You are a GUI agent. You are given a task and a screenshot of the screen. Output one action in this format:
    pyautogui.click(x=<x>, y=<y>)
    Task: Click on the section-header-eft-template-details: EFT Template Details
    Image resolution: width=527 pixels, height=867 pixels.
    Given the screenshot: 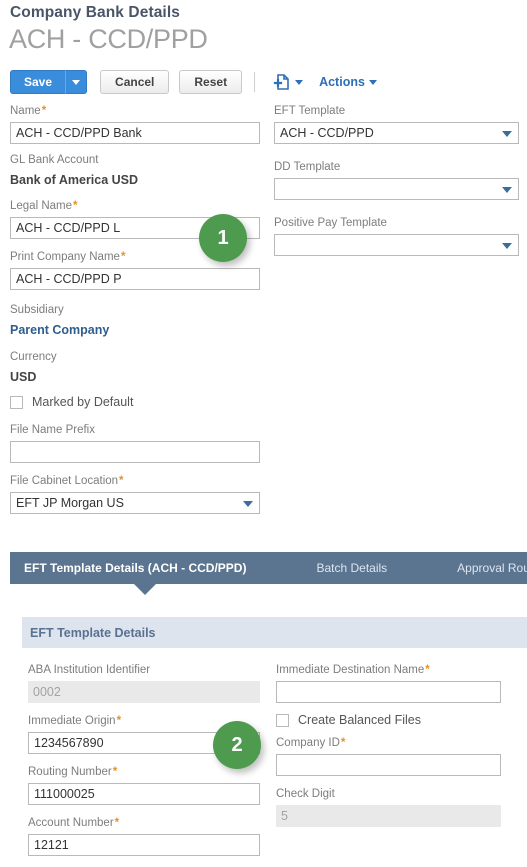 What is the action you would take?
    pyautogui.click(x=274, y=632)
    